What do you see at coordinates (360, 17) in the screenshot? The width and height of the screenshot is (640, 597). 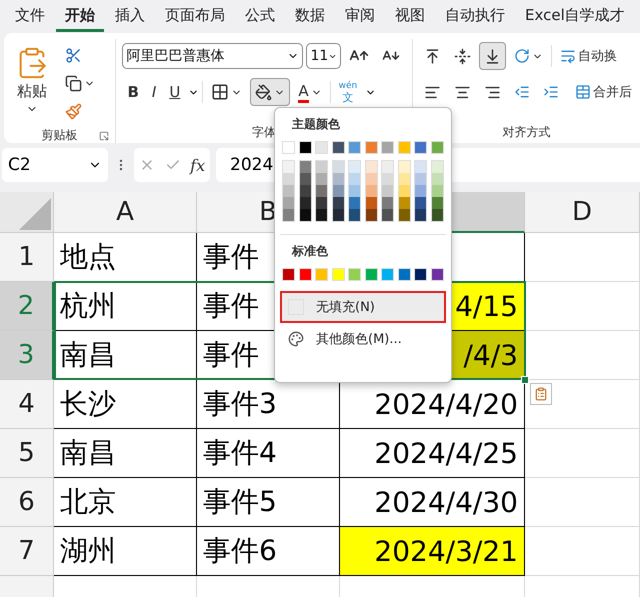 I see `ribbon-tab: 审阅` at bounding box center [360, 17].